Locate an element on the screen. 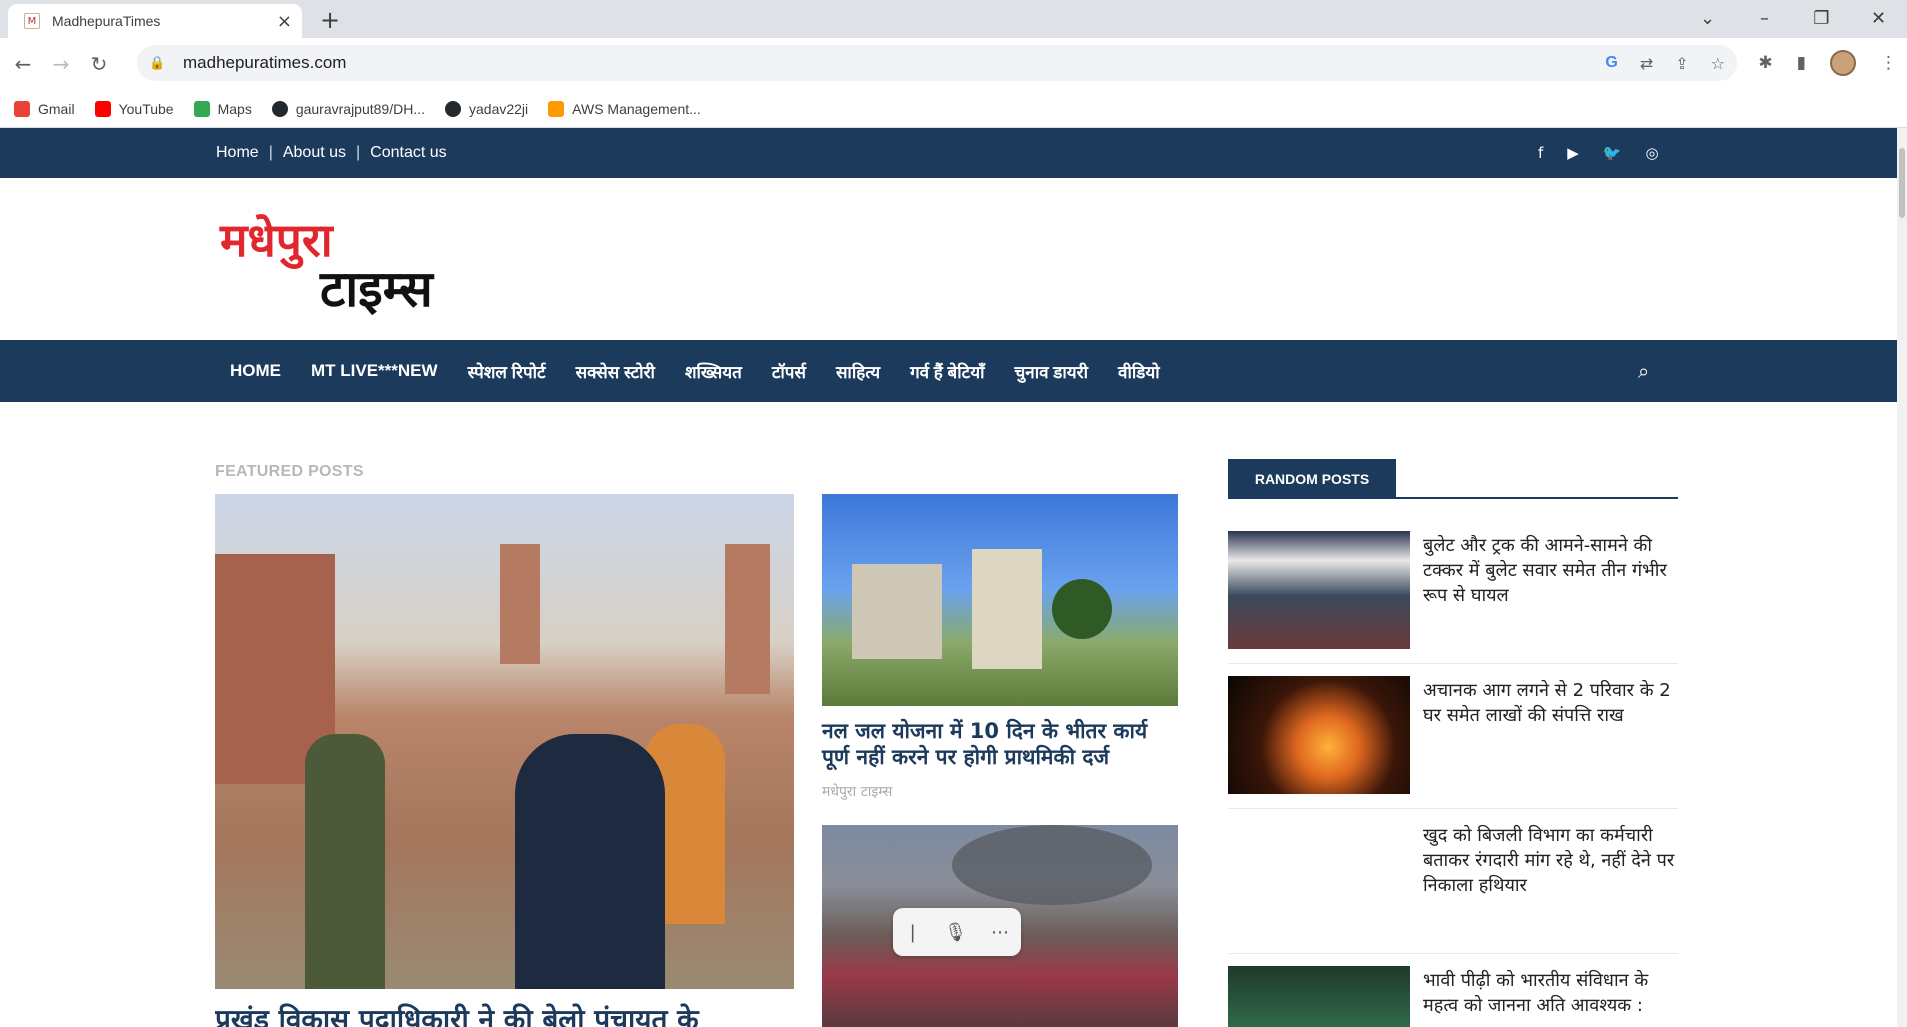  logo-text-line2: टाइम्स is located at coordinates (376, 289).